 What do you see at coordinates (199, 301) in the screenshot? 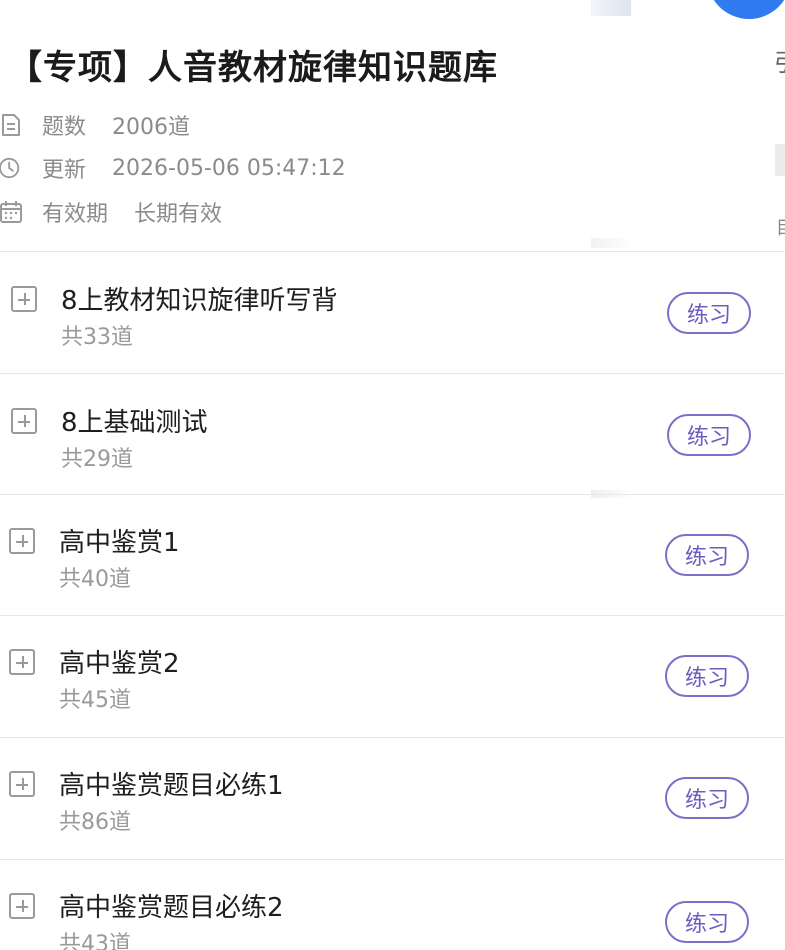
I see `section-title: 8上教材知识旋律听写背` at bounding box center [199, 301].